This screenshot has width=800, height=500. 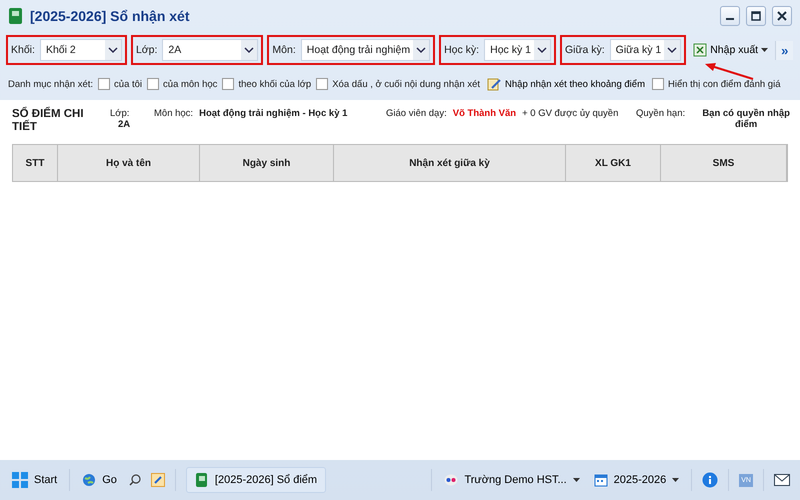 What do you see at coordinates (710, 480) in the screenshot?
I see `info-icon` at bounding box center [710, 480].